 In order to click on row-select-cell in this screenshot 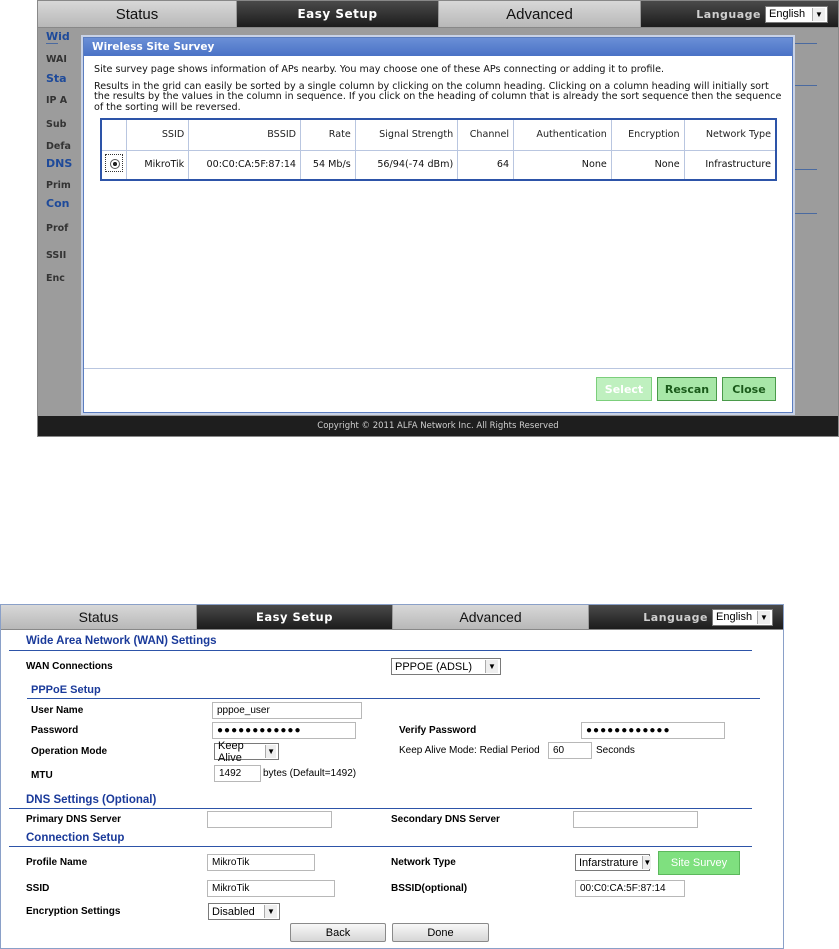, I will do `click(113, 165)`.